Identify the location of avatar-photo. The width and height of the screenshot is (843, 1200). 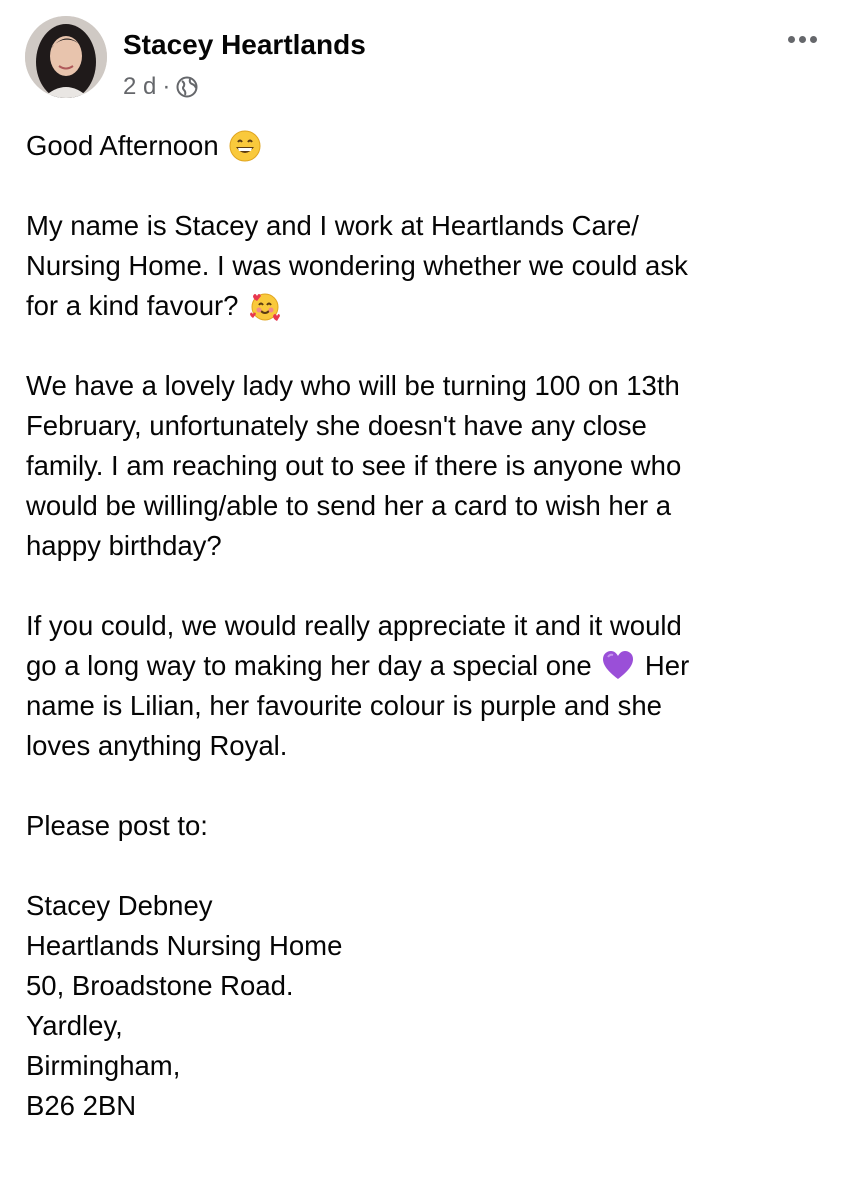
(66, 57).